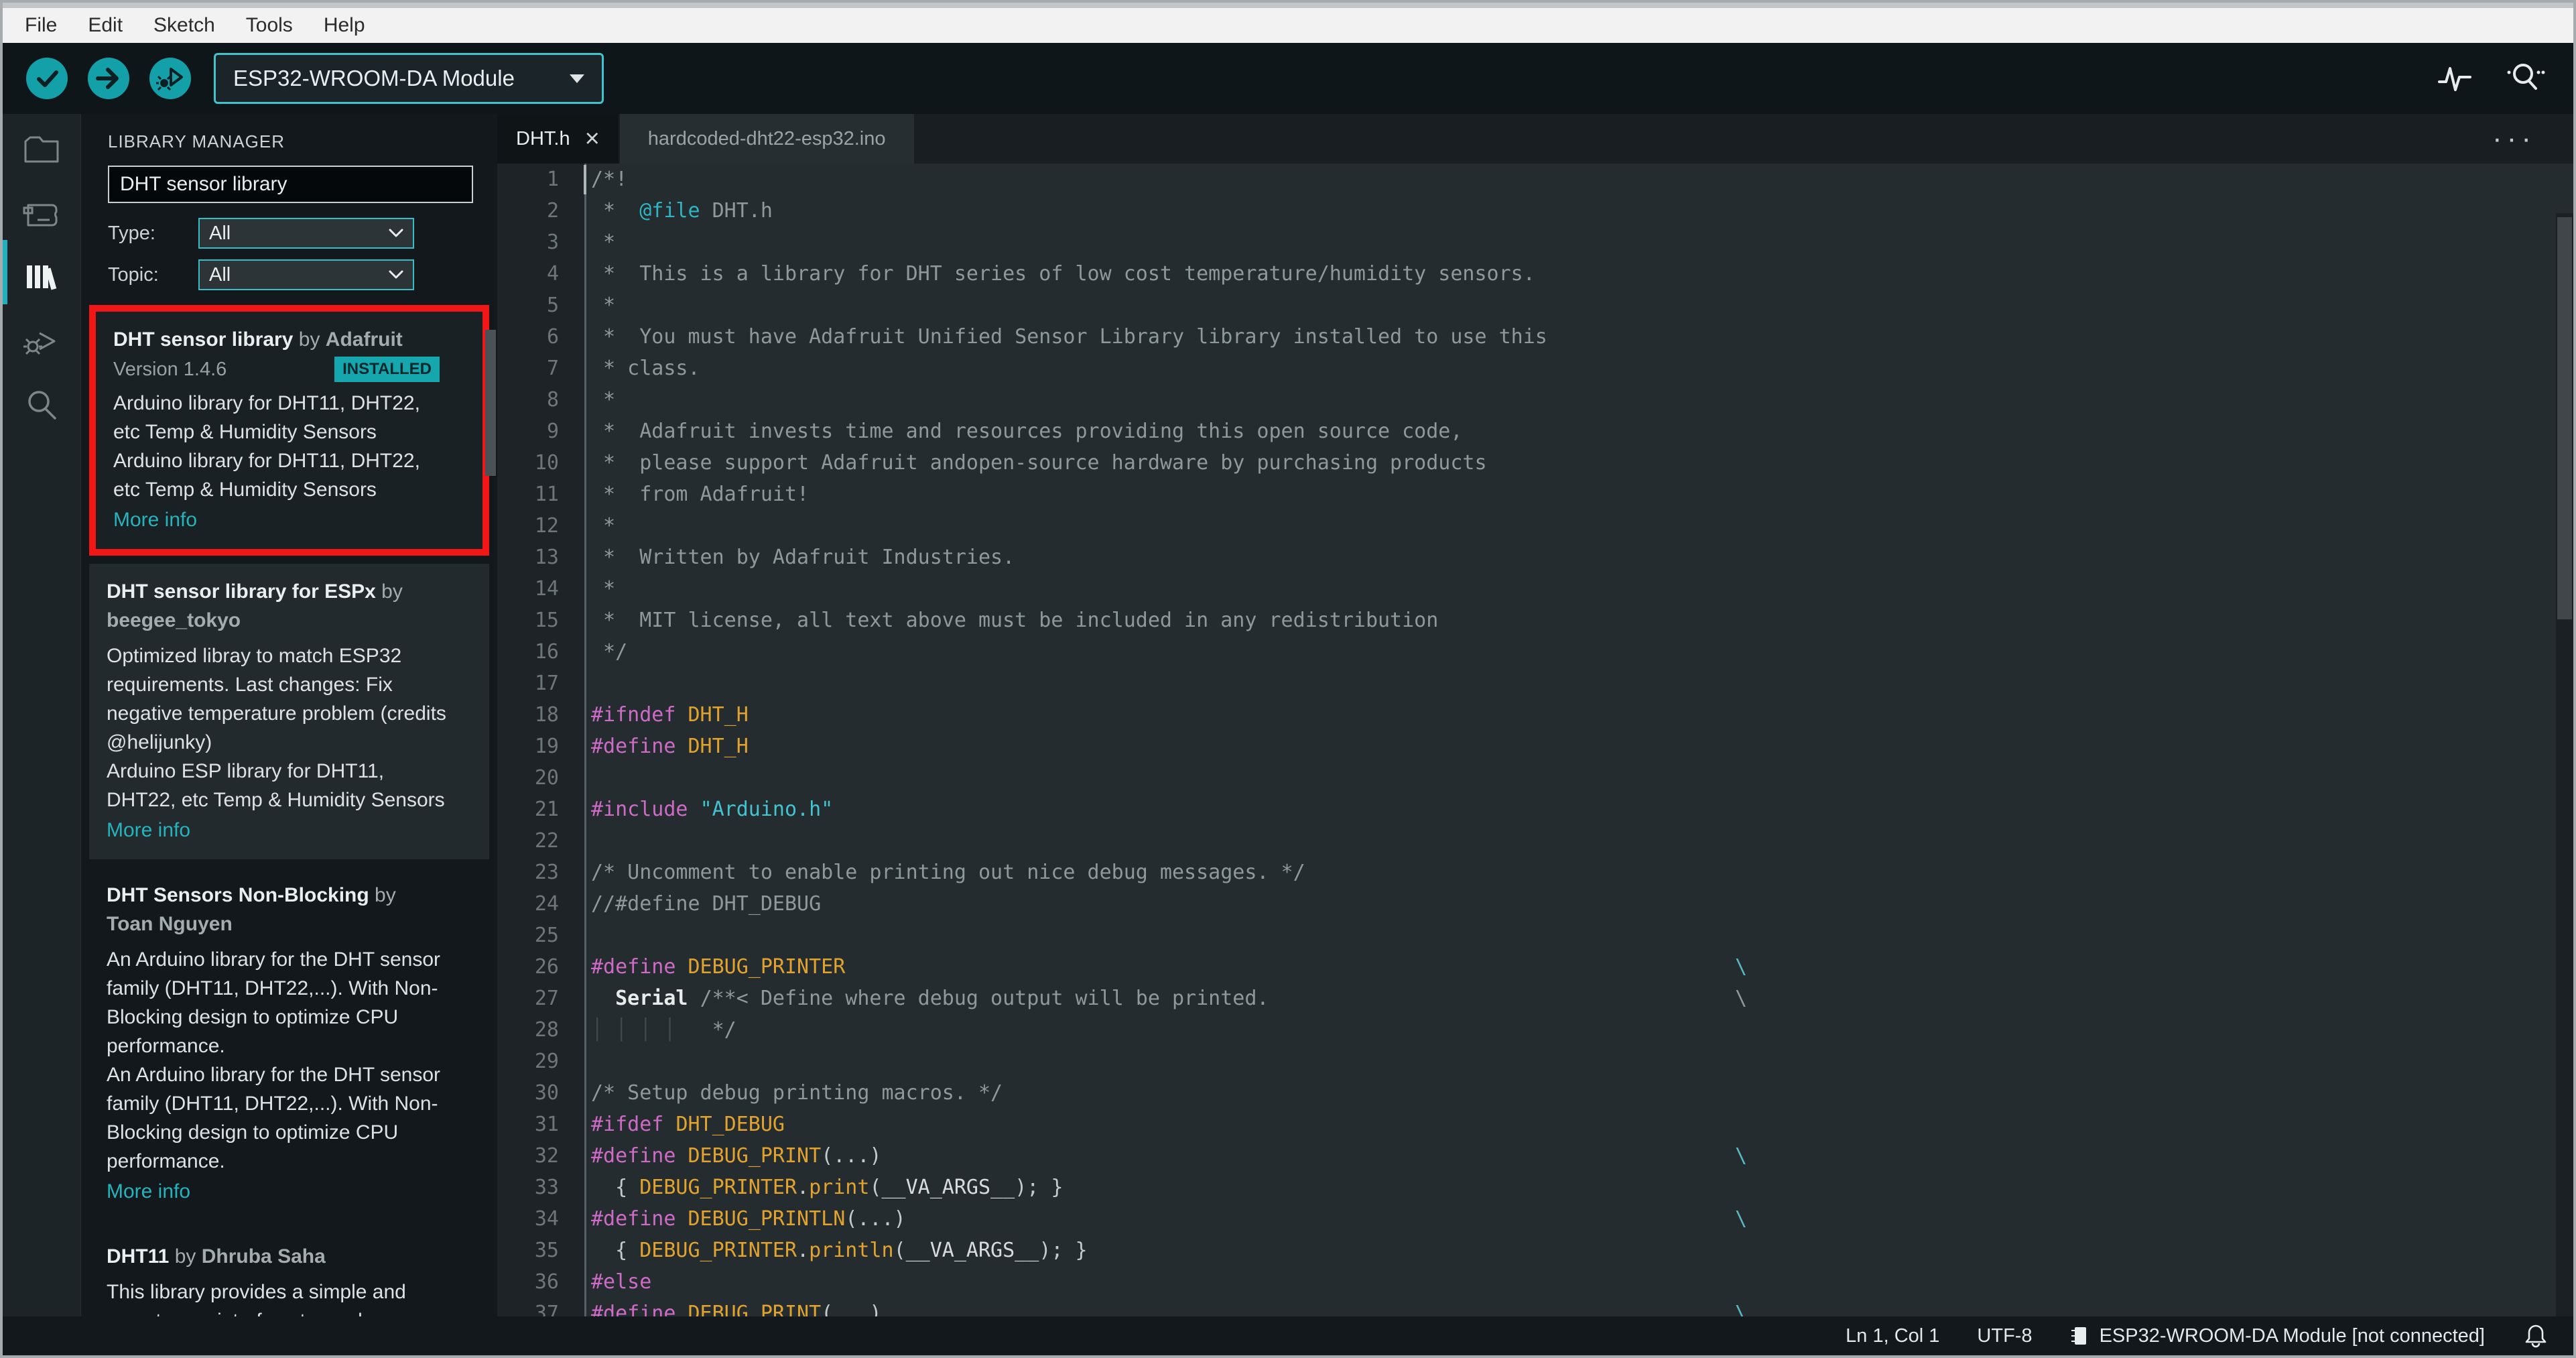 This screenshot has width=2576, height=1358. Describe the element at coordinates (558, 139) in the screenshot. I see `tab-dht-h: DHT.h ×` at that location.